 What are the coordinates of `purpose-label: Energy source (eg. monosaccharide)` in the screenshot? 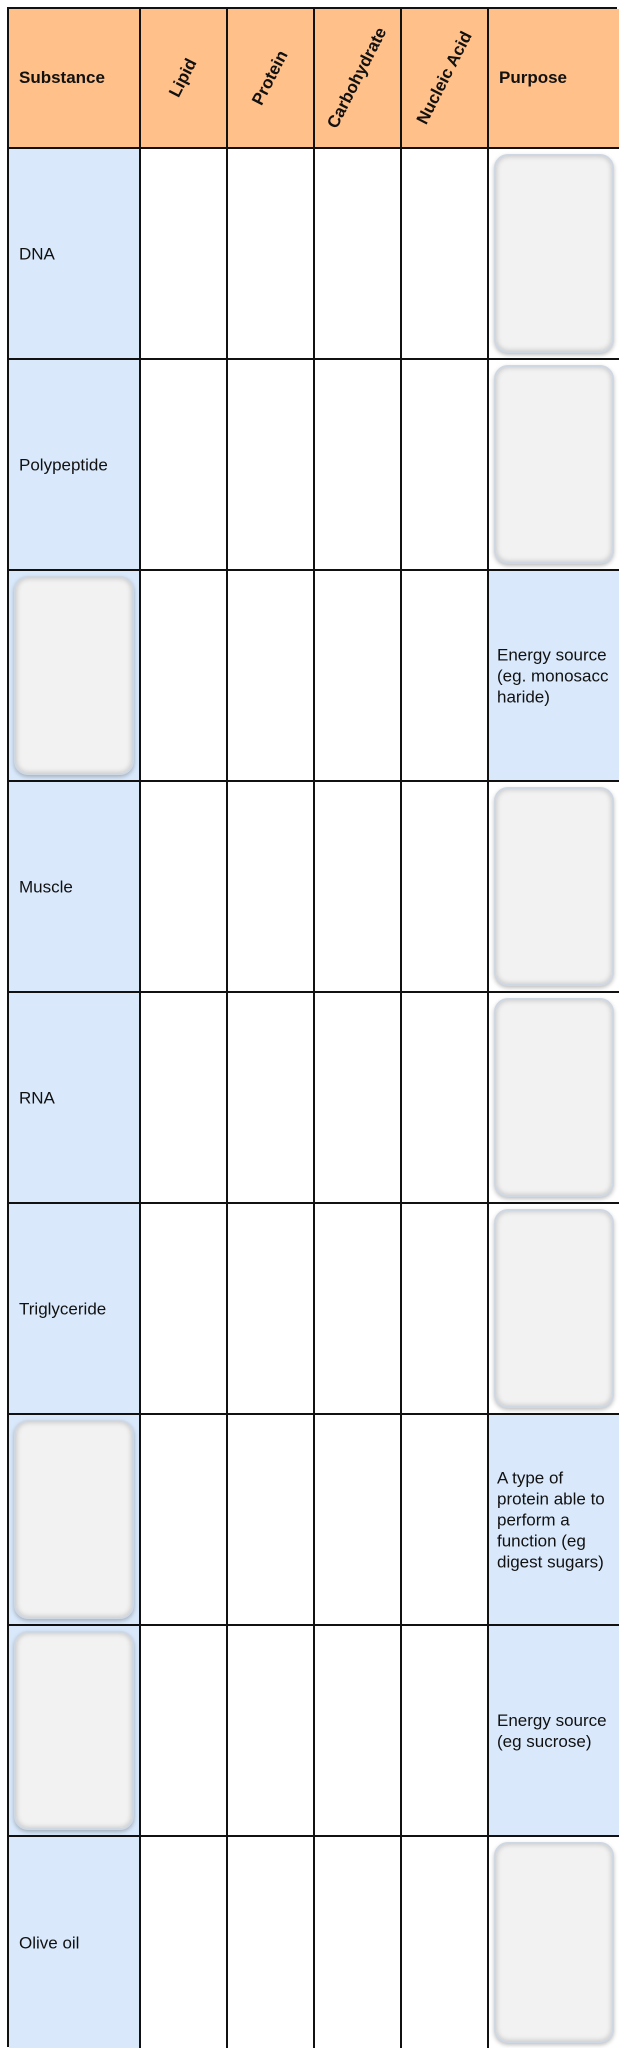 It's located at (553, 675).